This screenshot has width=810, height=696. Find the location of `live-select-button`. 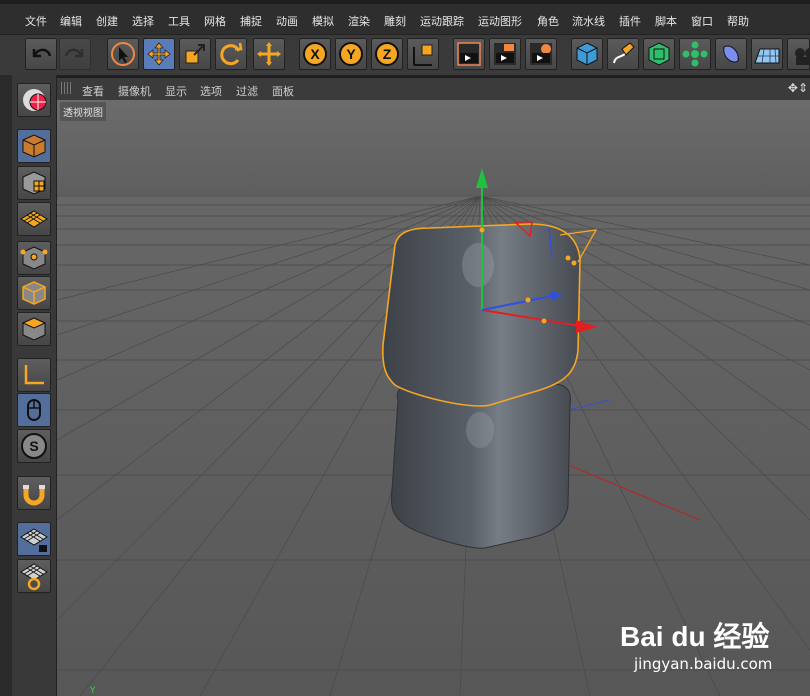

live-select-button is located at coordinates (123, 54).